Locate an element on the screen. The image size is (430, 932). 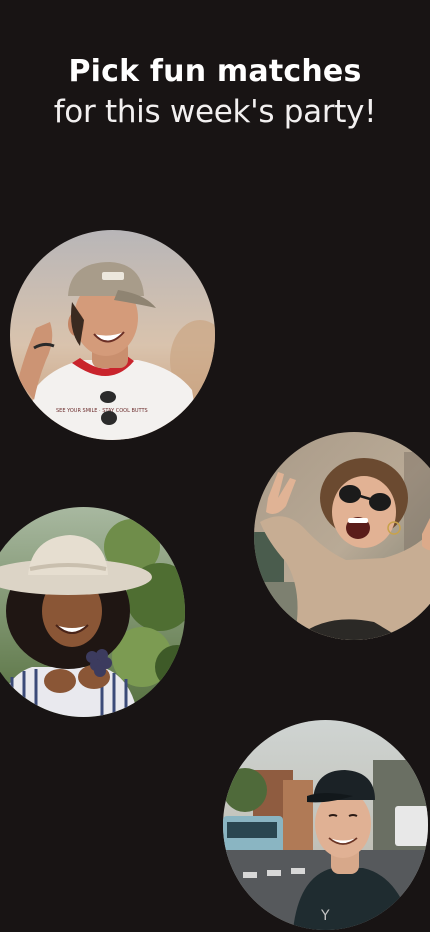
match-photo-1: SEE YOUR SMILE · STAY COOL BUTTS is located at coordinates (112, 335).